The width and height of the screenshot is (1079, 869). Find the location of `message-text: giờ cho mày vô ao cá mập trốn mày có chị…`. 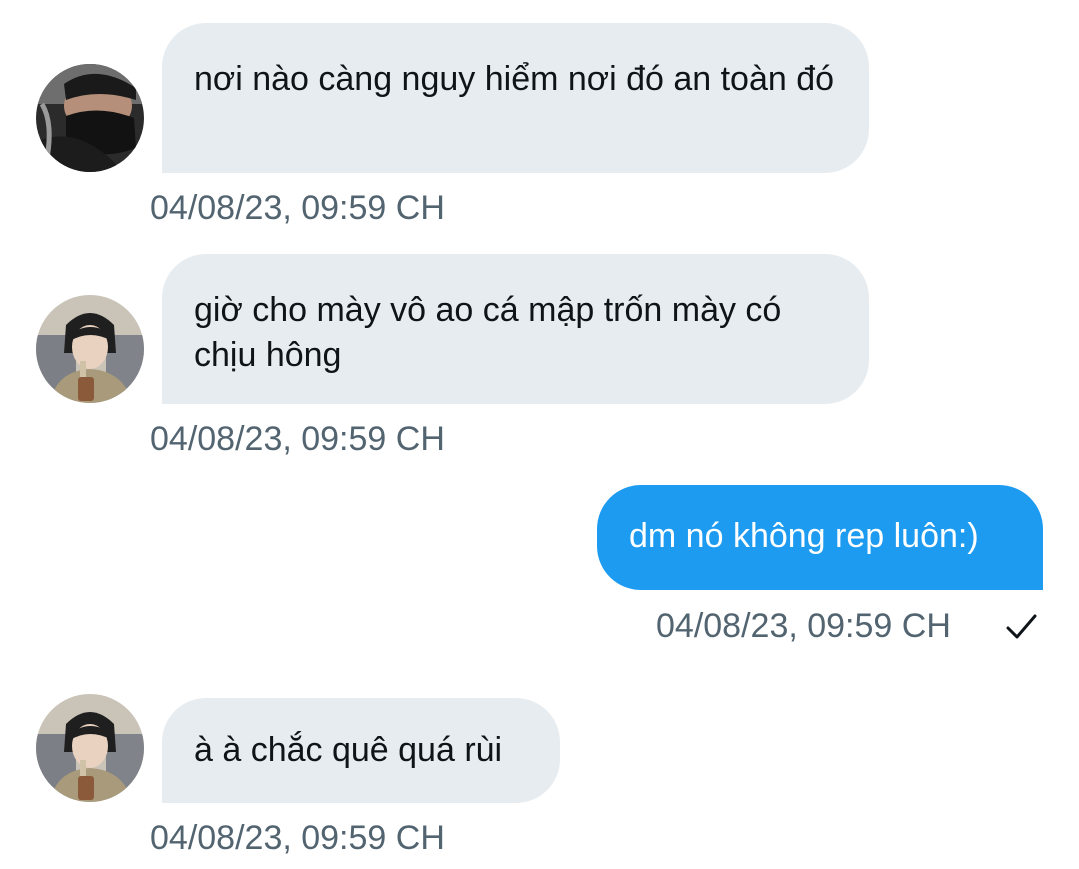

message-text: giờ cho mày vô ao cá mập trốn mày có chị… is located at coordinates (488, 332).